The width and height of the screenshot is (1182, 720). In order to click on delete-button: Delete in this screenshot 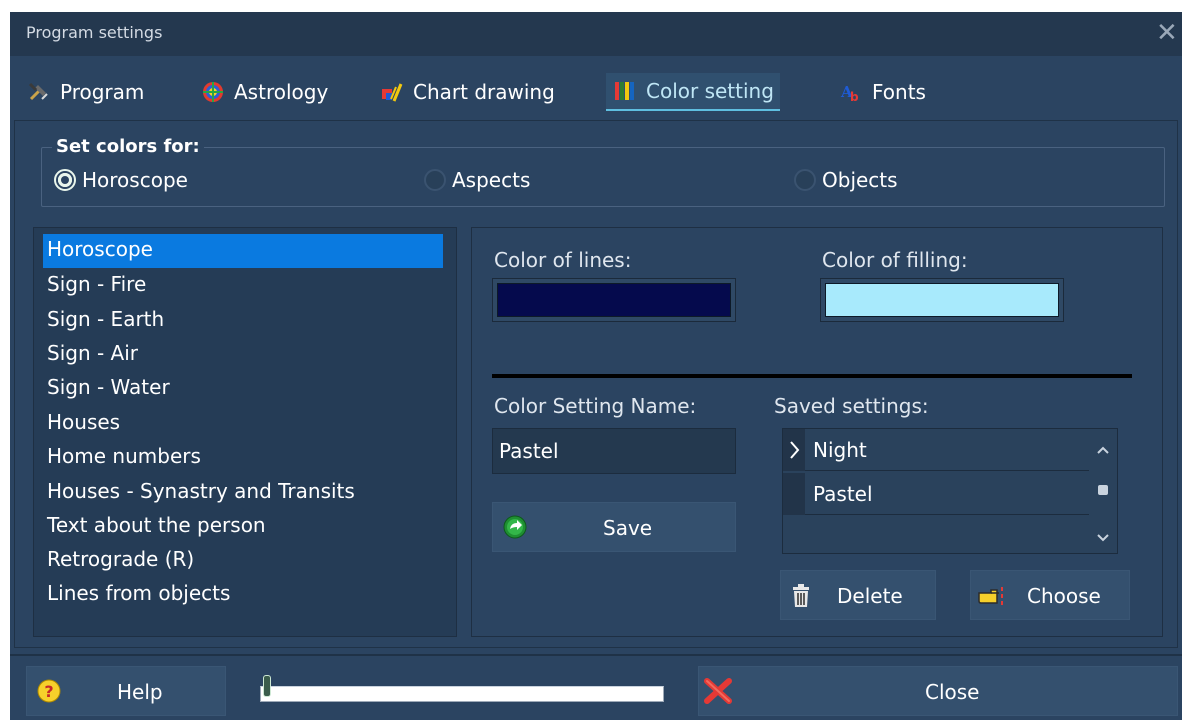, I will do `click(858, 595)`.